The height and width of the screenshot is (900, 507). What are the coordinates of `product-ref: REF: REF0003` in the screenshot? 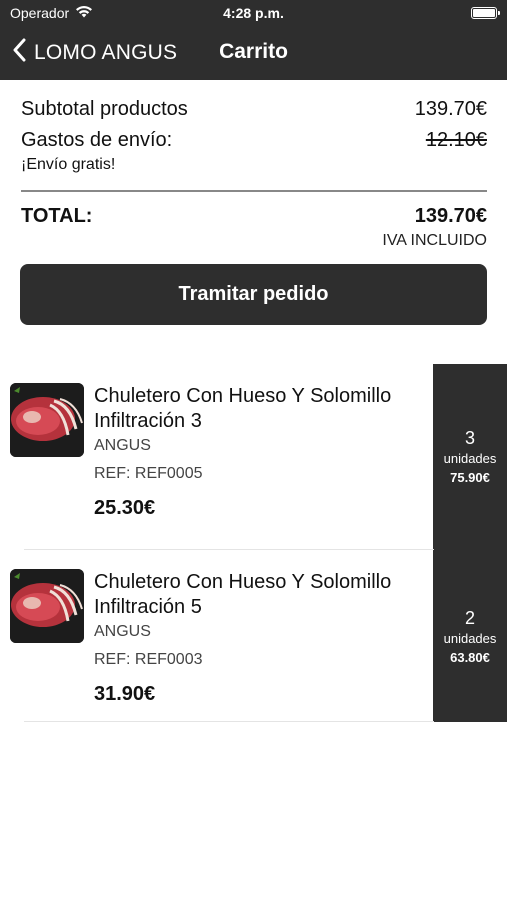 It's located at (148, 659).